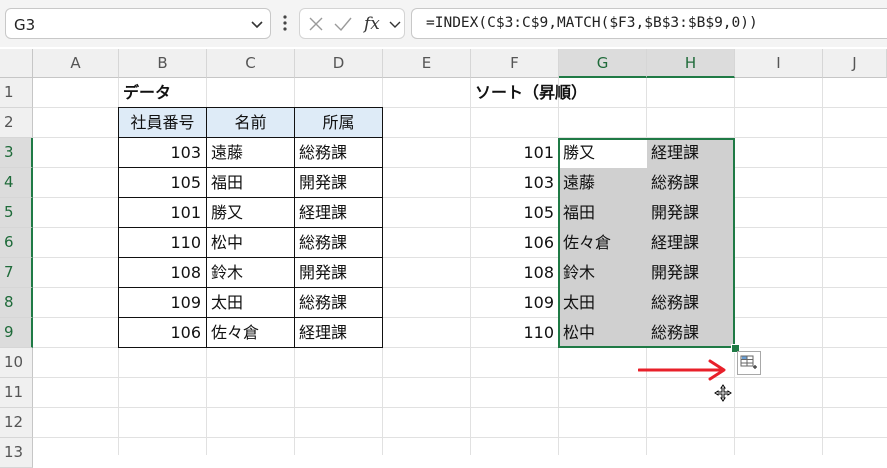 The image size is (887, 468). What do you see at coordinates (603, 243) in the screenshot?
I see `sorted-cell-name: 佐々倉` at bounding box center [603, 243].